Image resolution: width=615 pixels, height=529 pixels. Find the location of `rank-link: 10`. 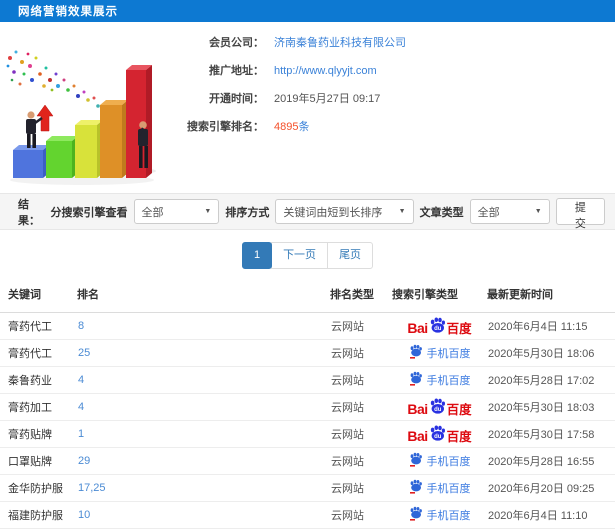

rank-link: 10 is located at coordinates (84, 515).